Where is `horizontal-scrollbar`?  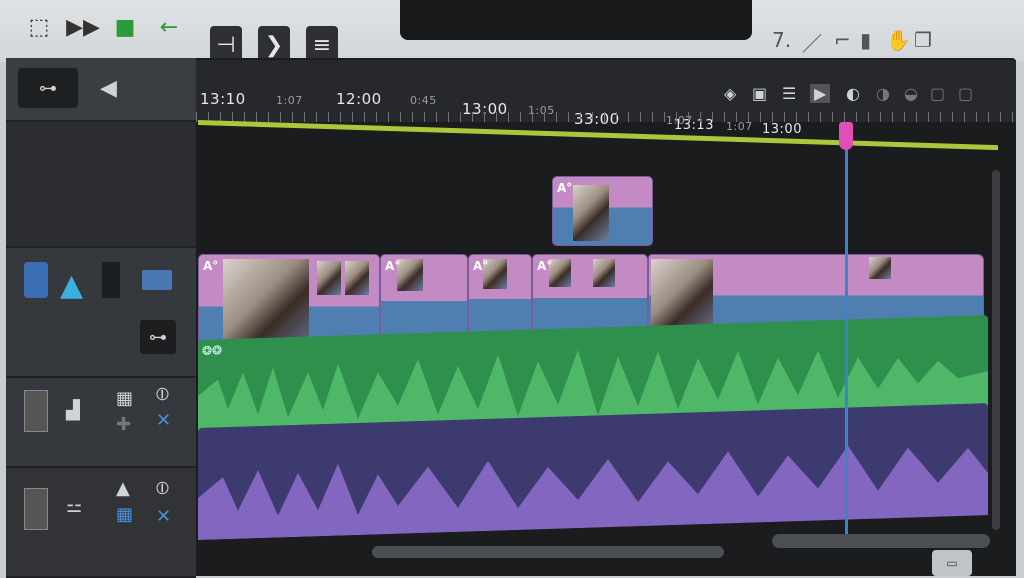
horizontal-scrollbar is located at coordinates (548, 552).